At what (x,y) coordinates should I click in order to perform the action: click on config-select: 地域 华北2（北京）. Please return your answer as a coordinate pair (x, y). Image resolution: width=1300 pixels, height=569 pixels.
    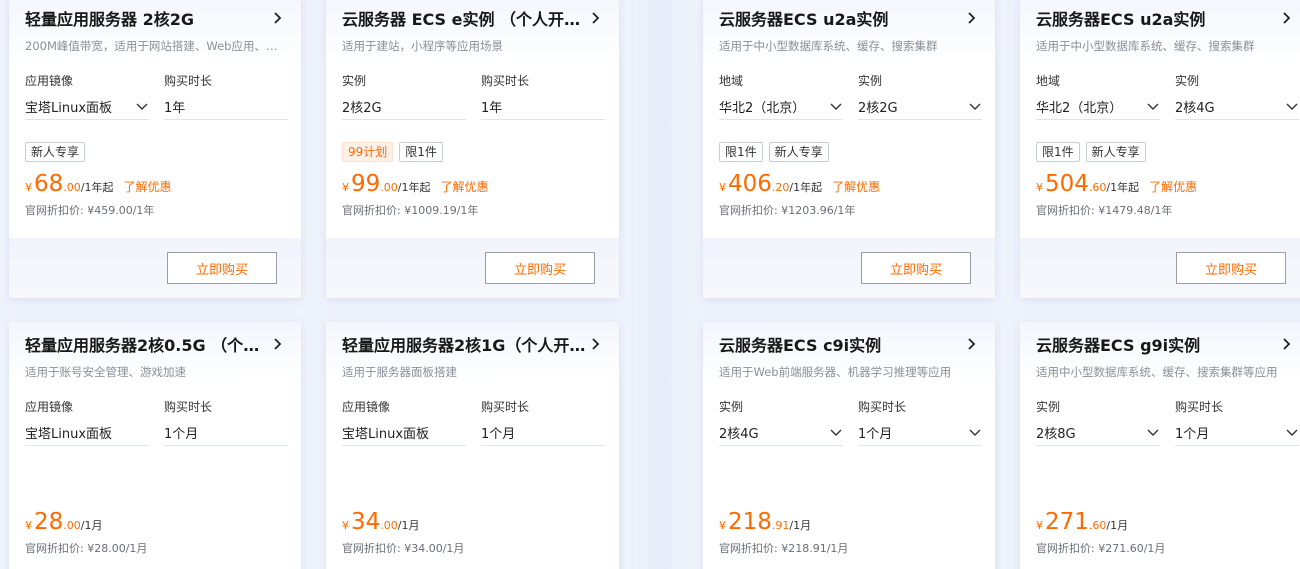
    Looking at the image, I should click on (1098, 97).